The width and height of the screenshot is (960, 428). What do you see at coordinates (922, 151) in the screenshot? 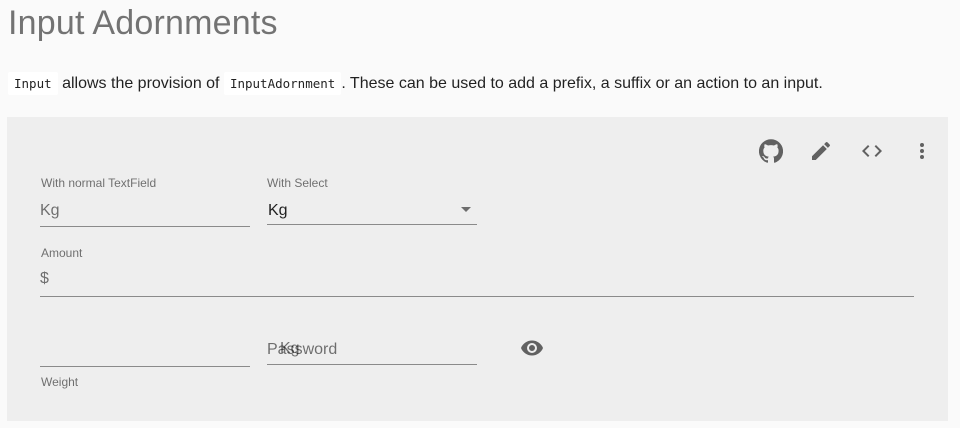
I see `more-vert-icon` at bounding box center [922, 151].